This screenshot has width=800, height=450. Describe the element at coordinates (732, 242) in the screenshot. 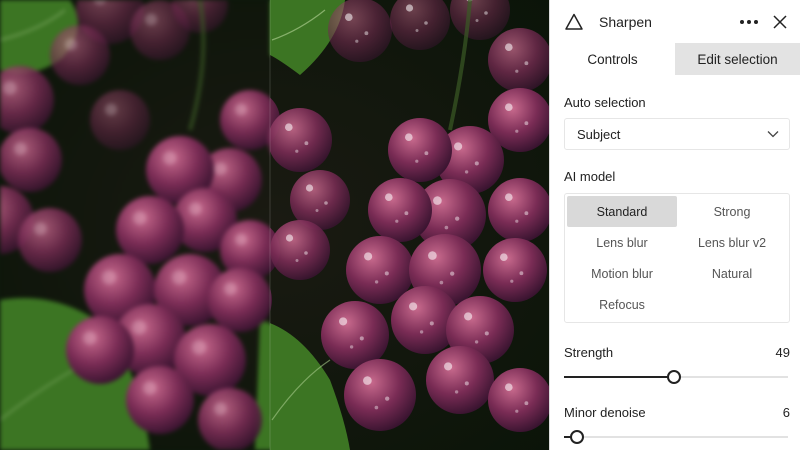

I see `ai-model-option-lens-blur-v2: Lens blur v2` at that location.